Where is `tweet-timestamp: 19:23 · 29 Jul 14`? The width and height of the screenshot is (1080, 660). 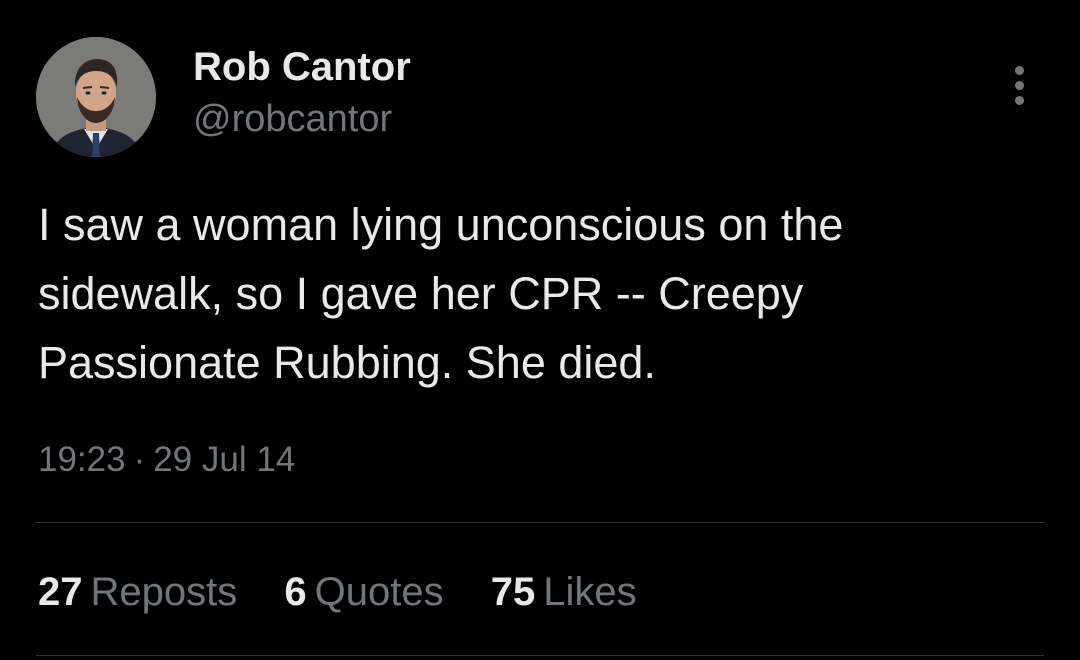
tweet-timestamp: 19:23 · 29 Jul 14 is located at coordinates (166, 460).